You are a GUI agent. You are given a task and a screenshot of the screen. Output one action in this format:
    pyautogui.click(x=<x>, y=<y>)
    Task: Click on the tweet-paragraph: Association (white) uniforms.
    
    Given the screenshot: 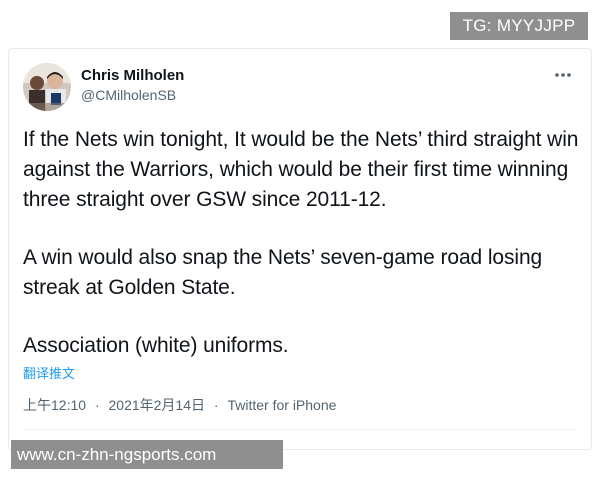 What is the action you would take?
    pyautogui.click(x=156, y=345)
    